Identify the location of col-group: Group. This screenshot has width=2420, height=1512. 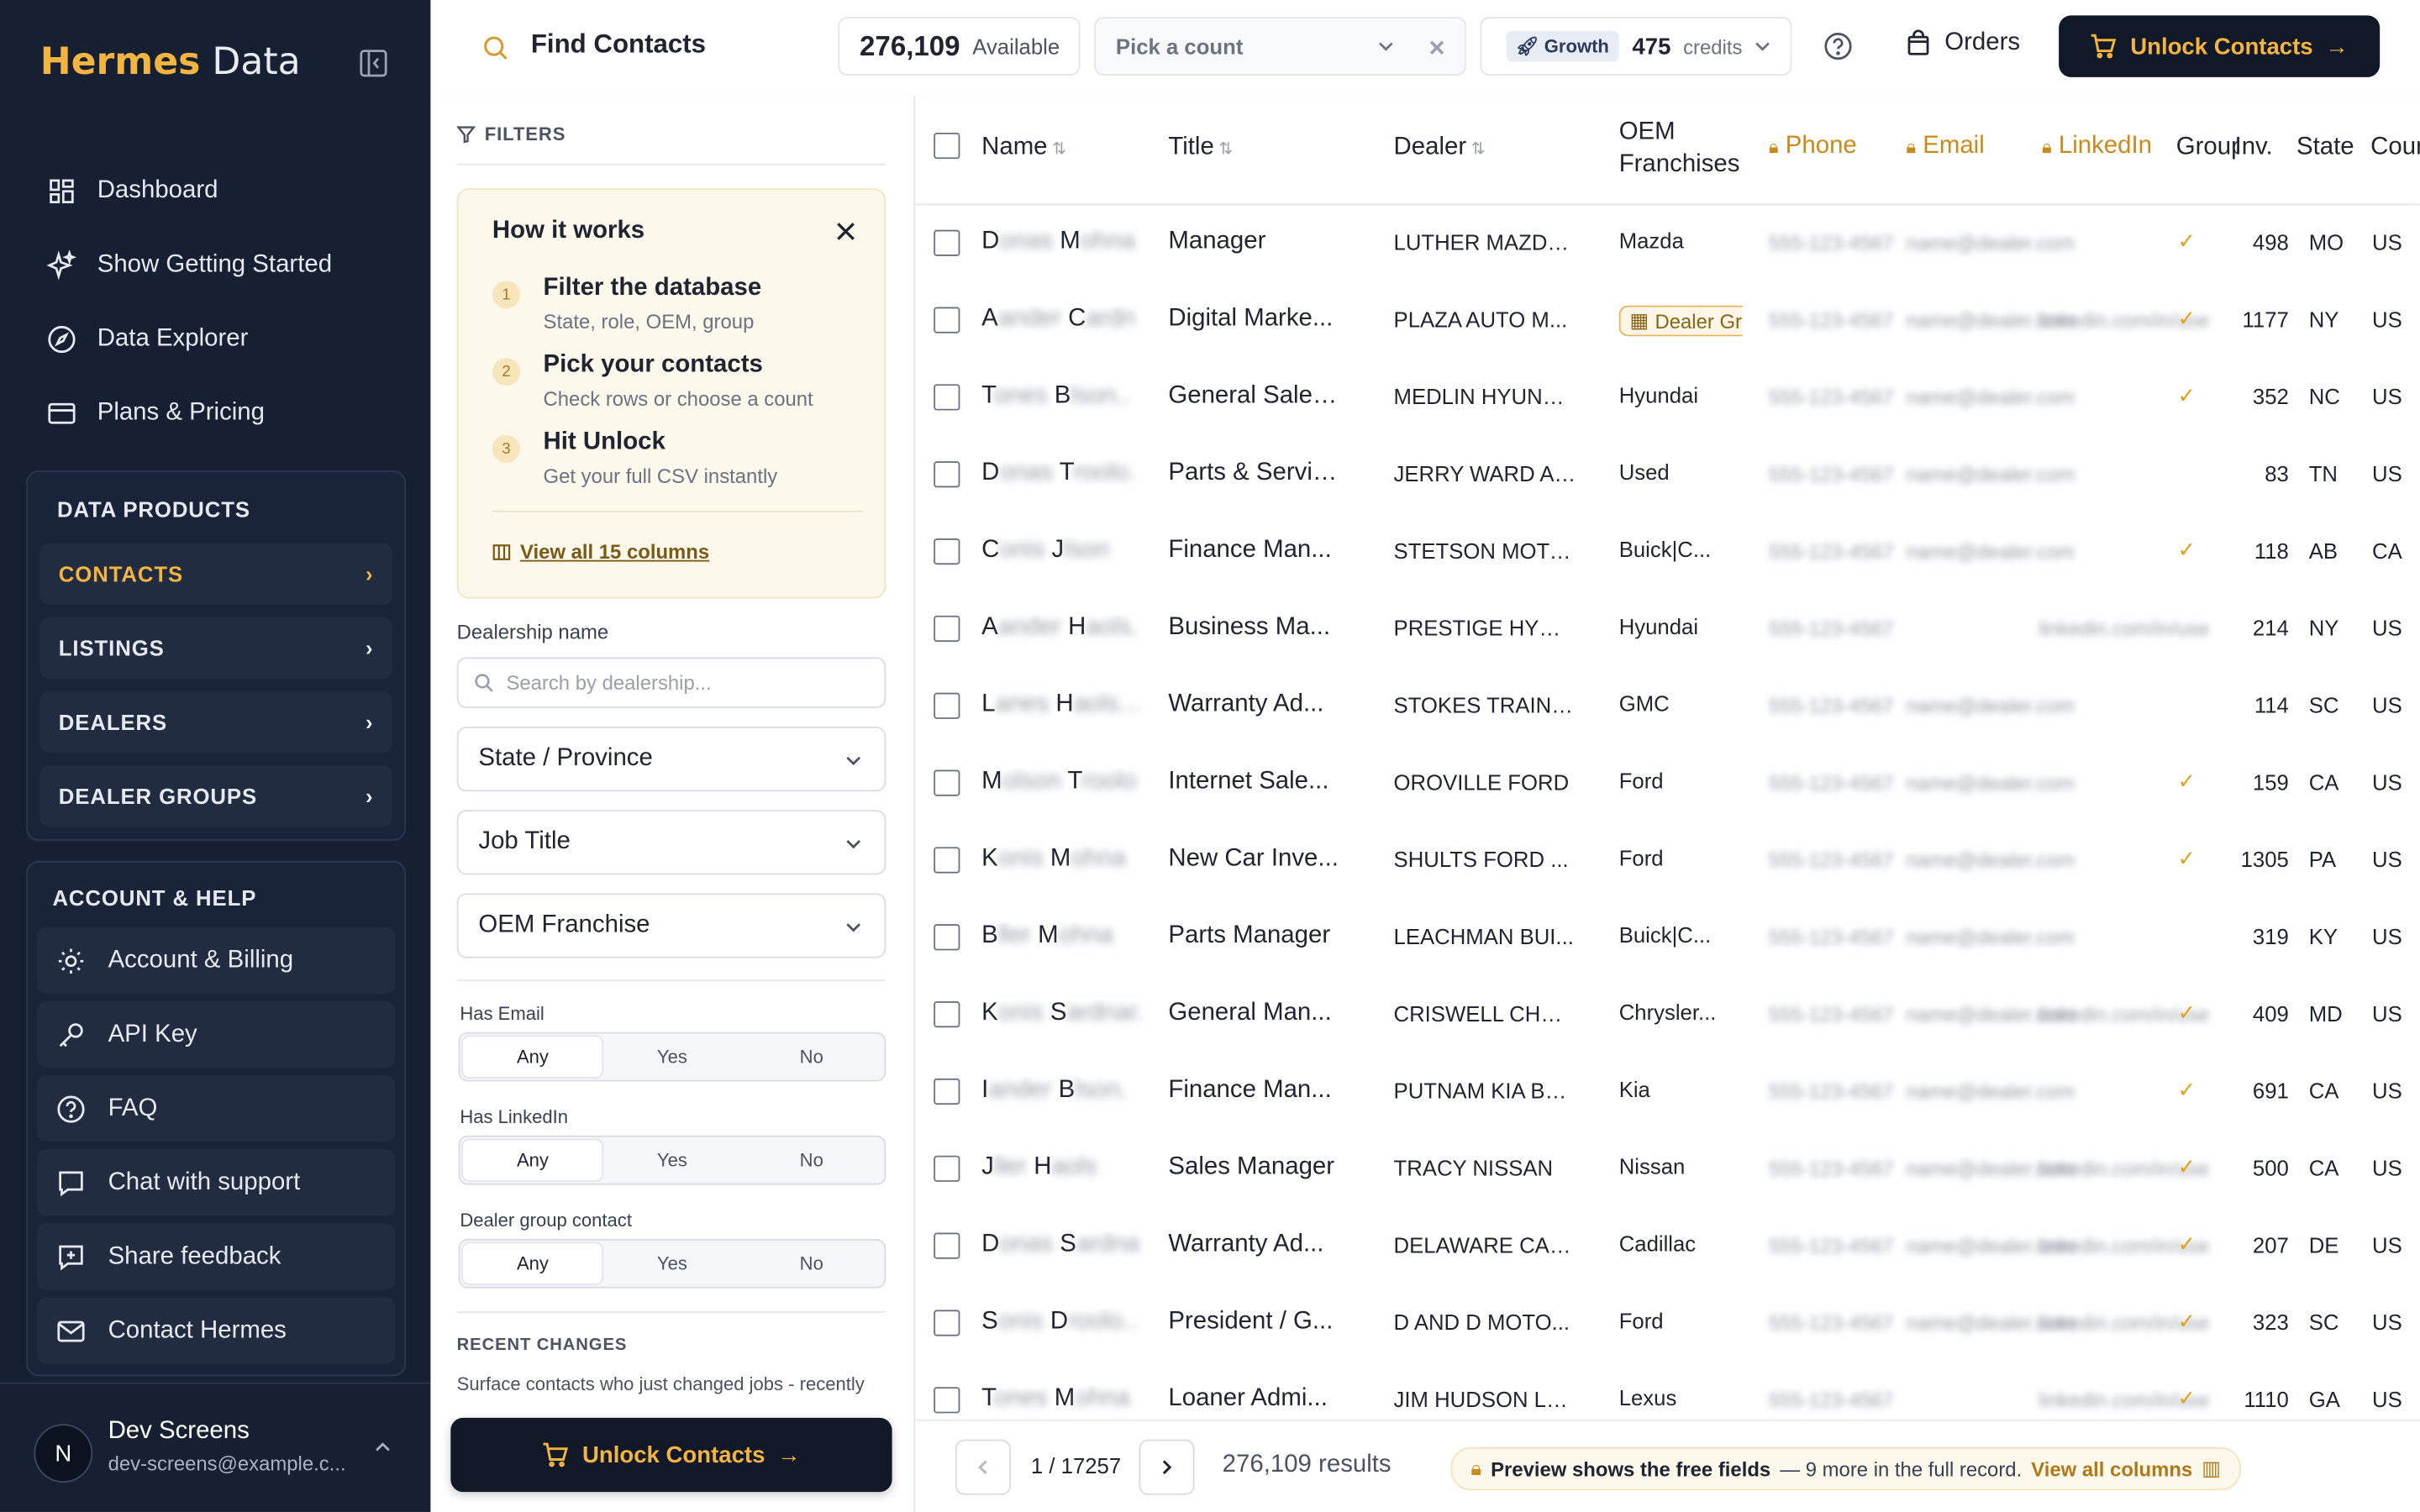
(2207, 148).